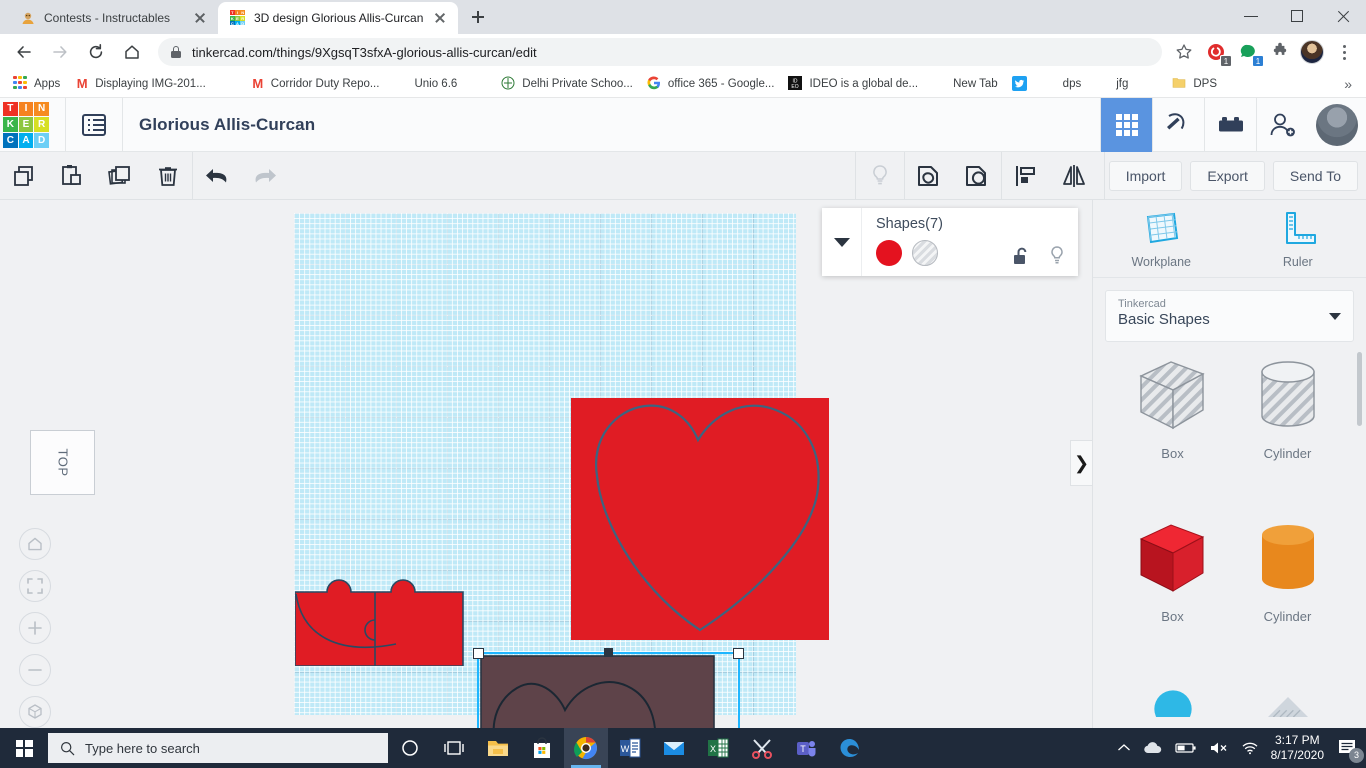 The image size is (1366, 768). What do you see at coordinates (72, 176) in the screenshot?
I see `paste-button` at bounding box center [72, 176].